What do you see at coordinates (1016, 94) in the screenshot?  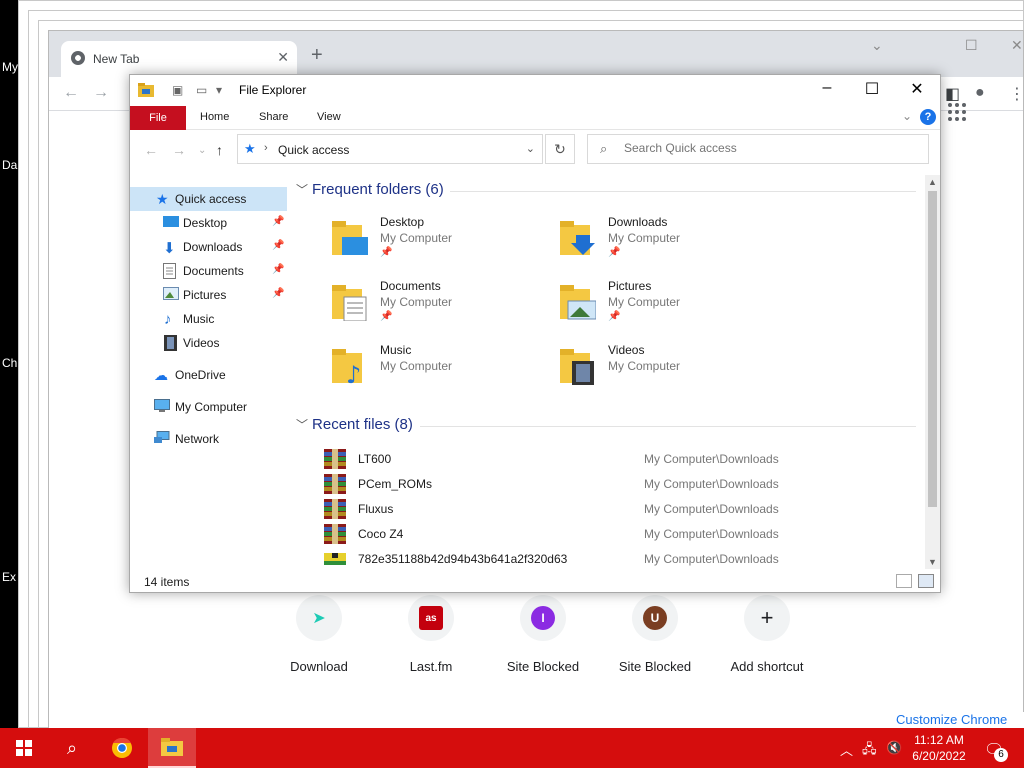 I see `menu-kebab-icon: ⋮` at bounding box center [1016, 94].